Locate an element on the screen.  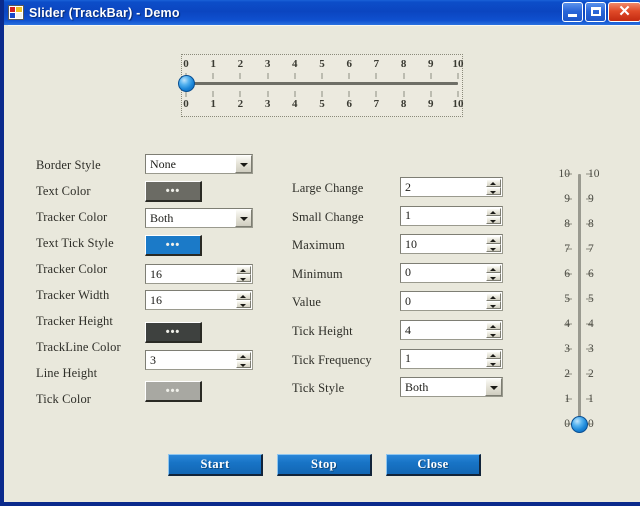
border-style-combo: None is located at coordinates (199, 164).